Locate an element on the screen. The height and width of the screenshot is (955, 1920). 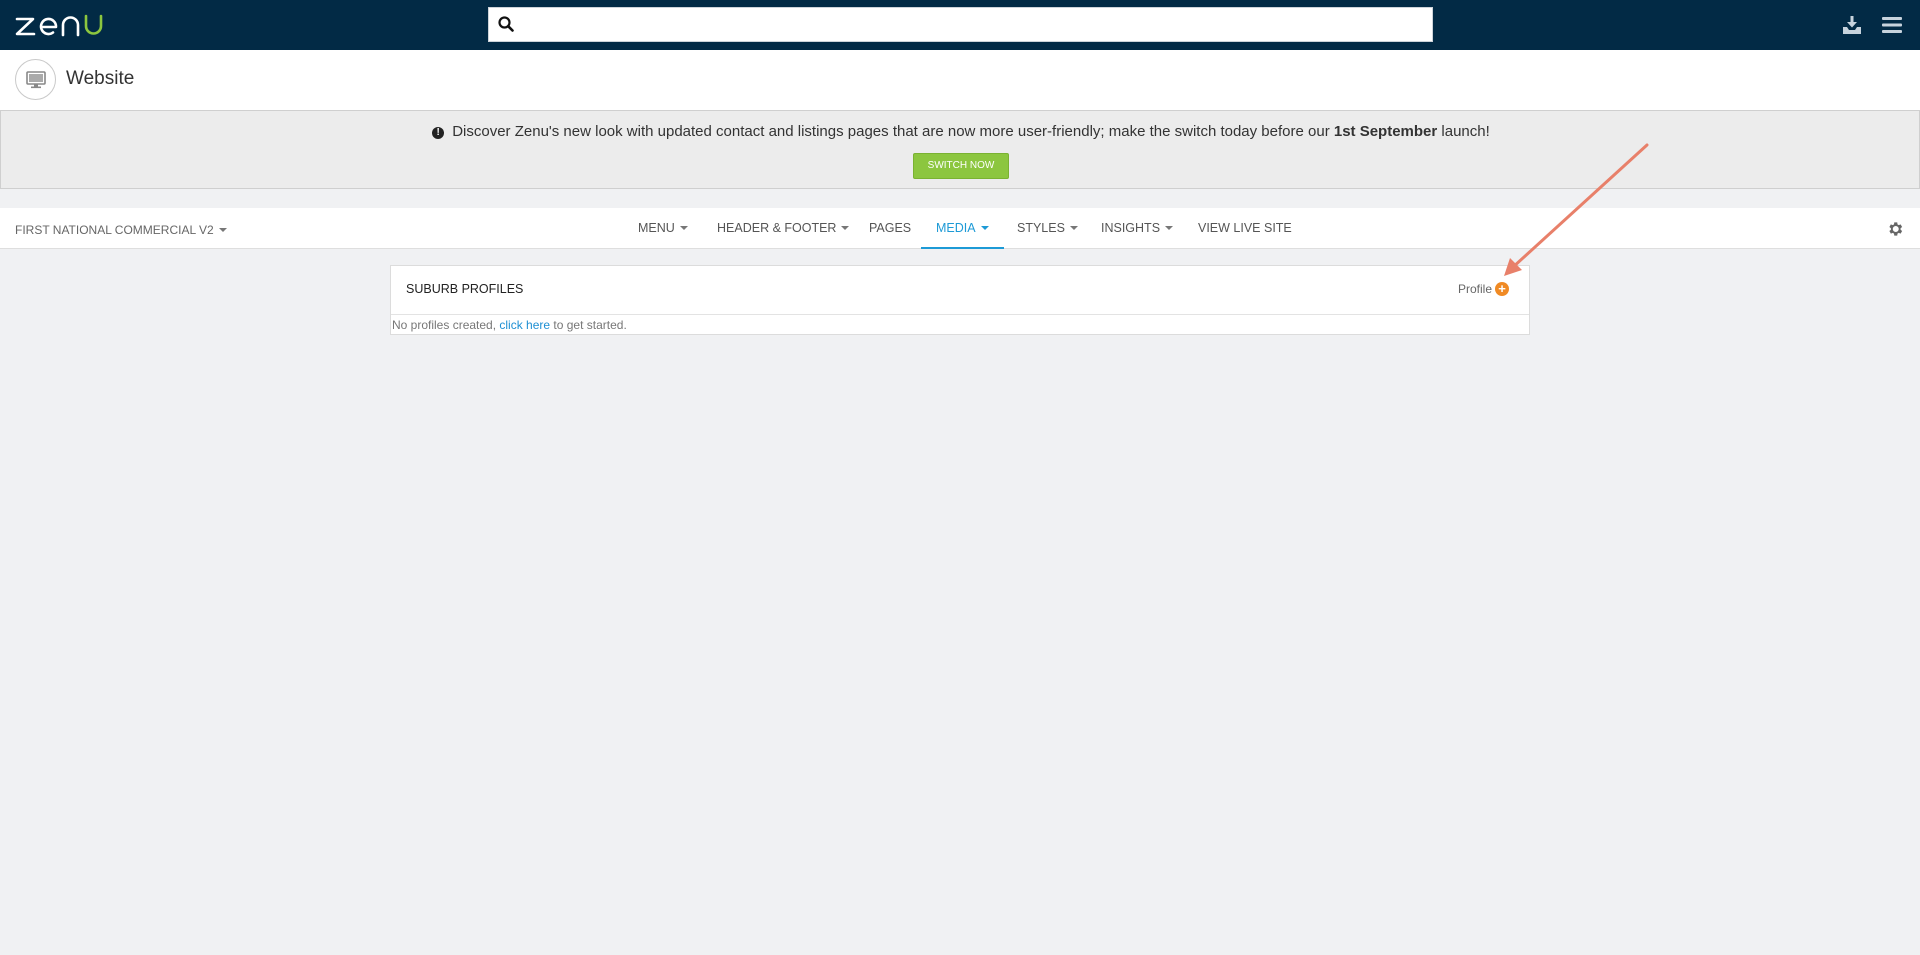
search-icon is located at coordinates (506, 26).